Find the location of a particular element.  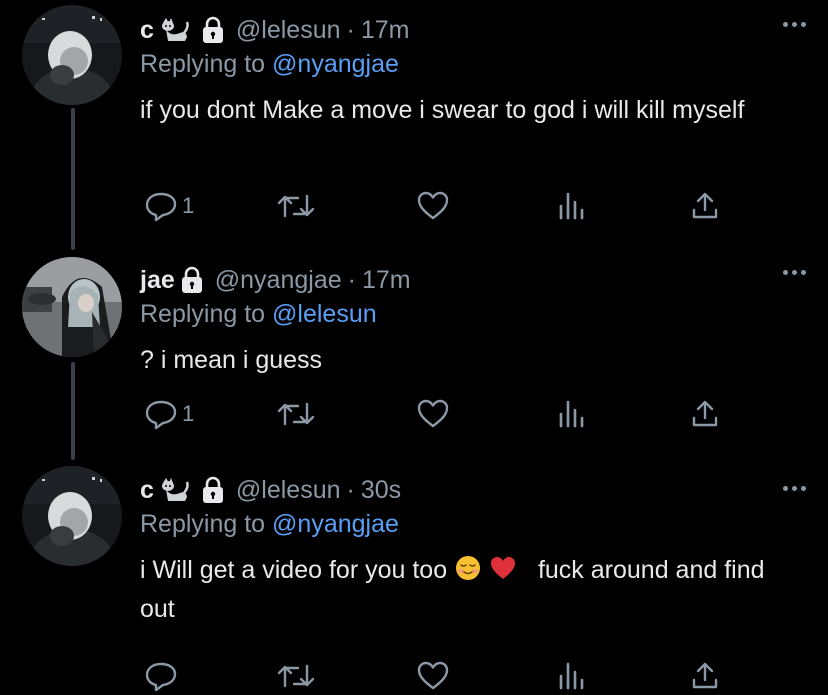

tweet-text-part: i Will get a video for you too is located at coordinates (294, 570).